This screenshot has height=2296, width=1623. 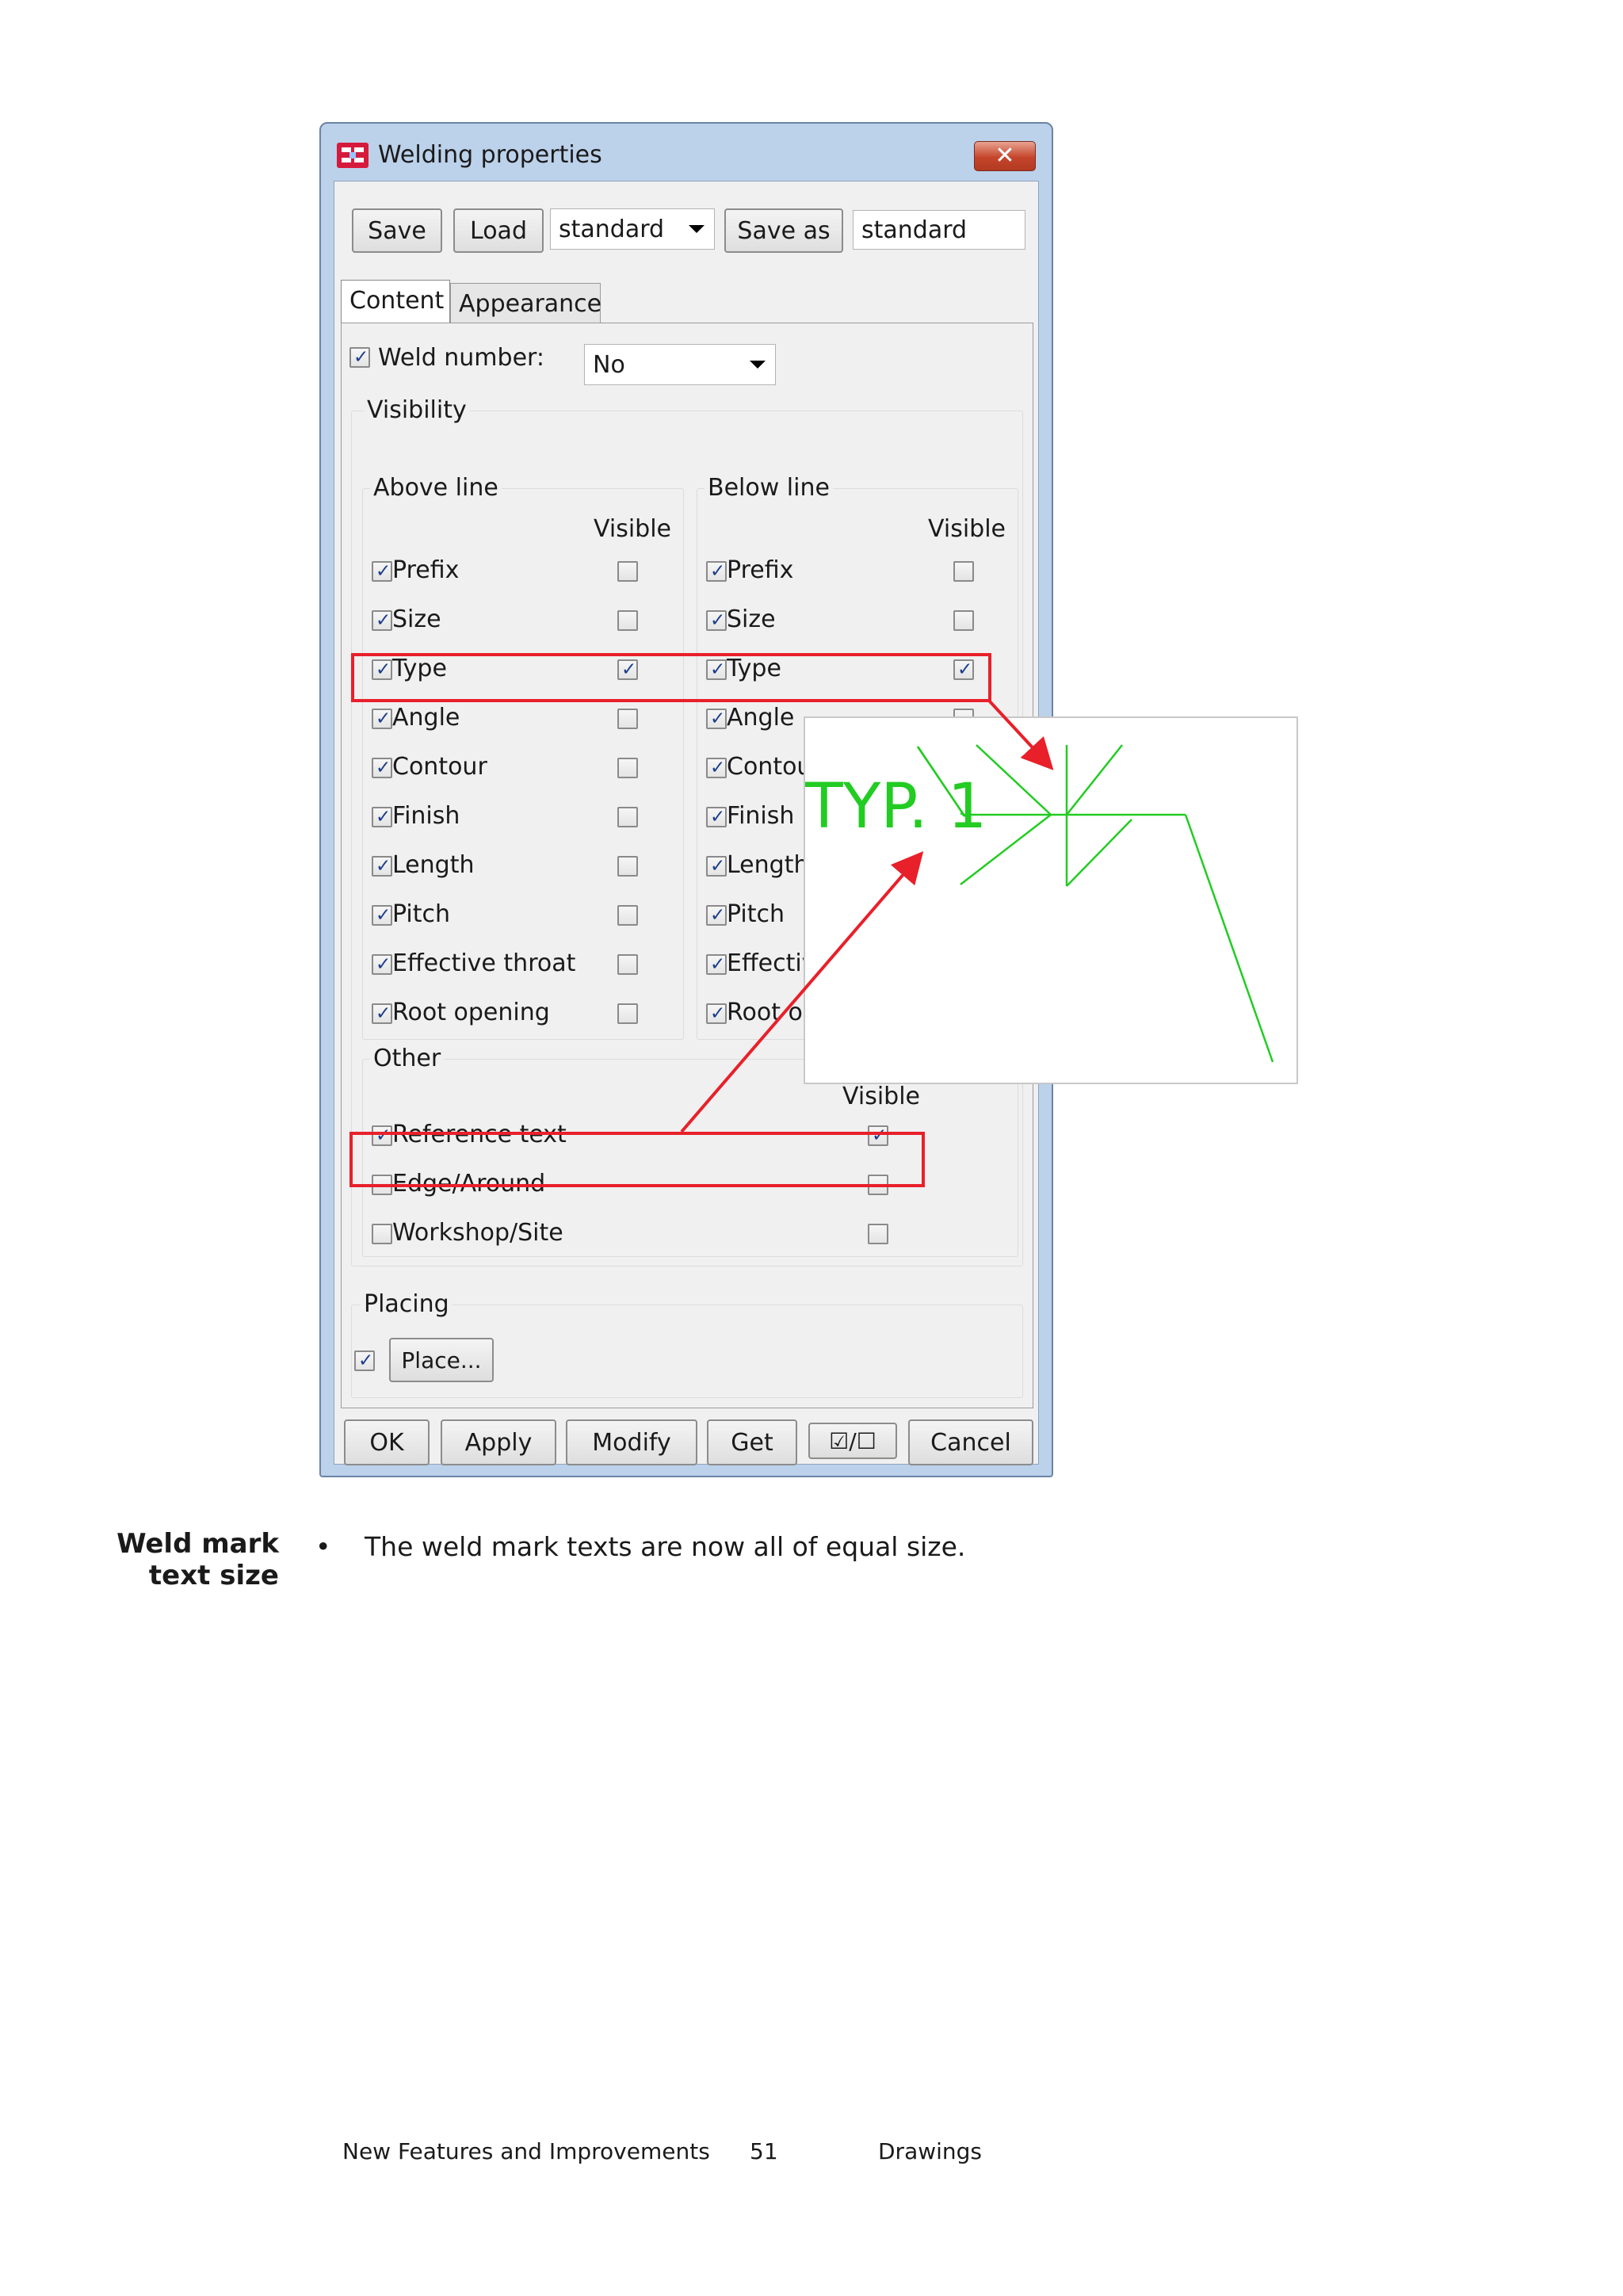 What do you see at coordinates (198, 1559) in the screenshot?
I see `section-heading: Weld mark text size` at bounding box center [198, 1559].